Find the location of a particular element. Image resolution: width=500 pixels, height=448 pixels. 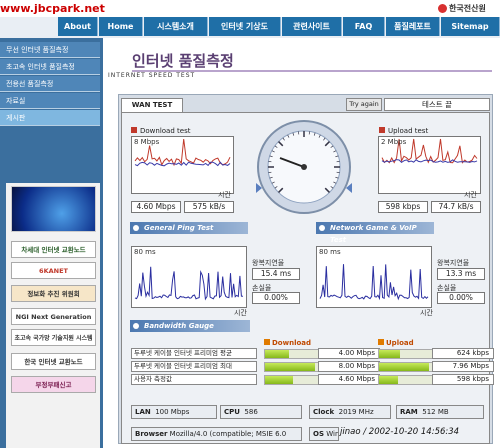

upload-bullet-icon is located at coordinates (381, 342).